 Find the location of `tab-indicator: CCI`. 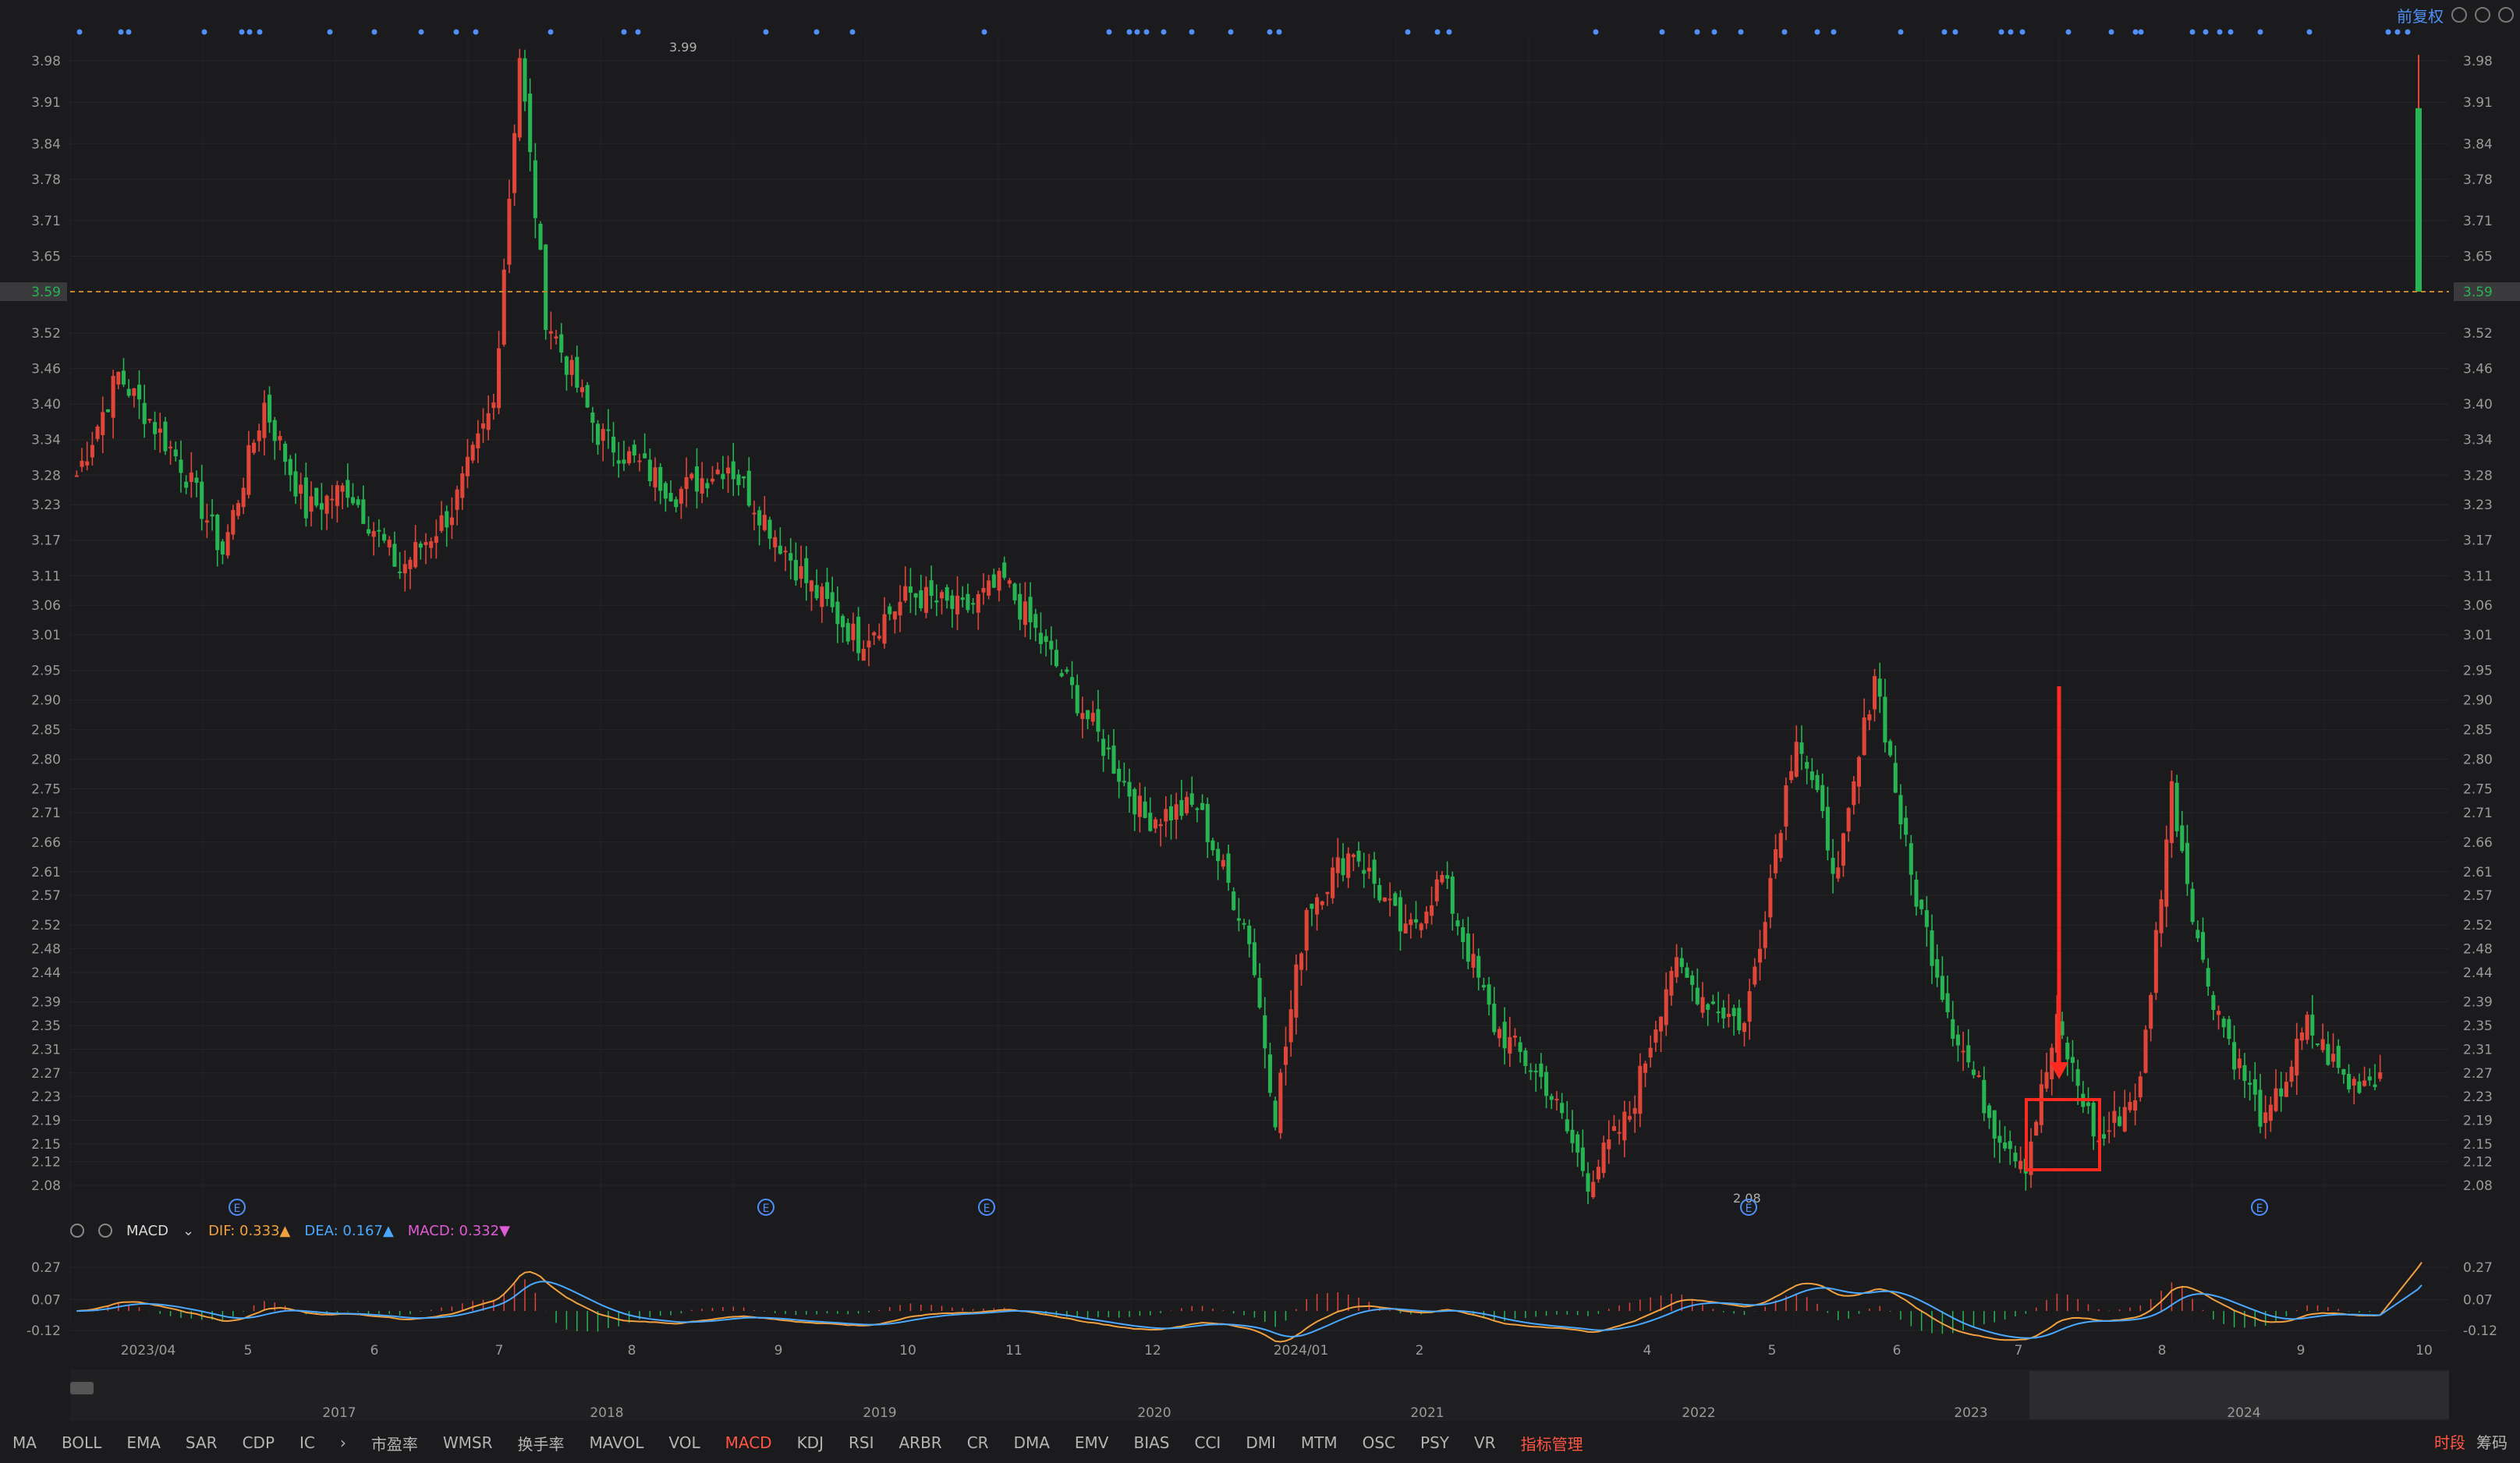

tab-indicator: CCI is located at coordinates (1208, 1442).